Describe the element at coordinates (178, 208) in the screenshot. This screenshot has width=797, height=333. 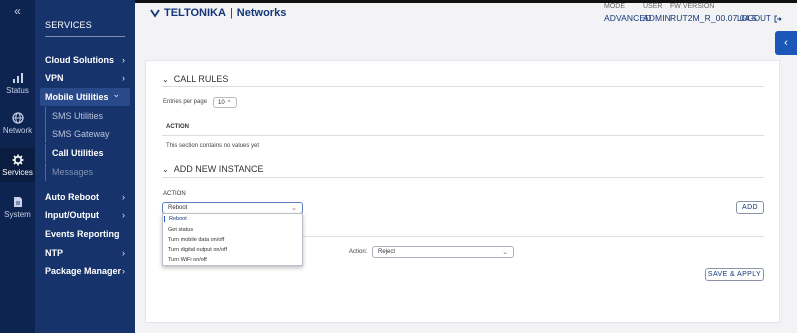
I see `action-select-value: Reboot` at that location.